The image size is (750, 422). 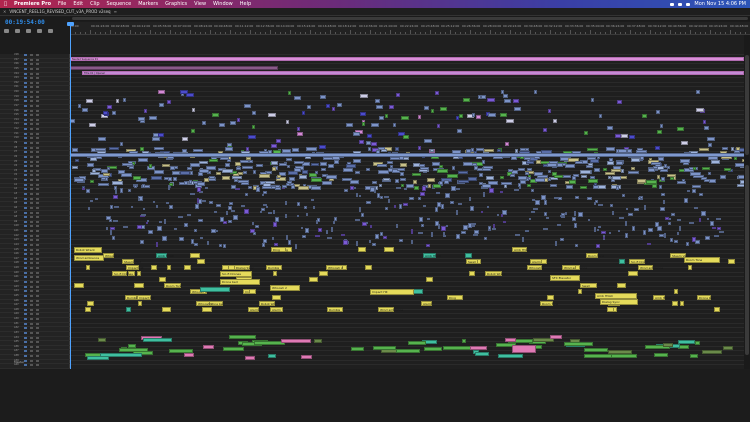 I want to click on audio-clip: Room Tone, so click(x=702, y=260).